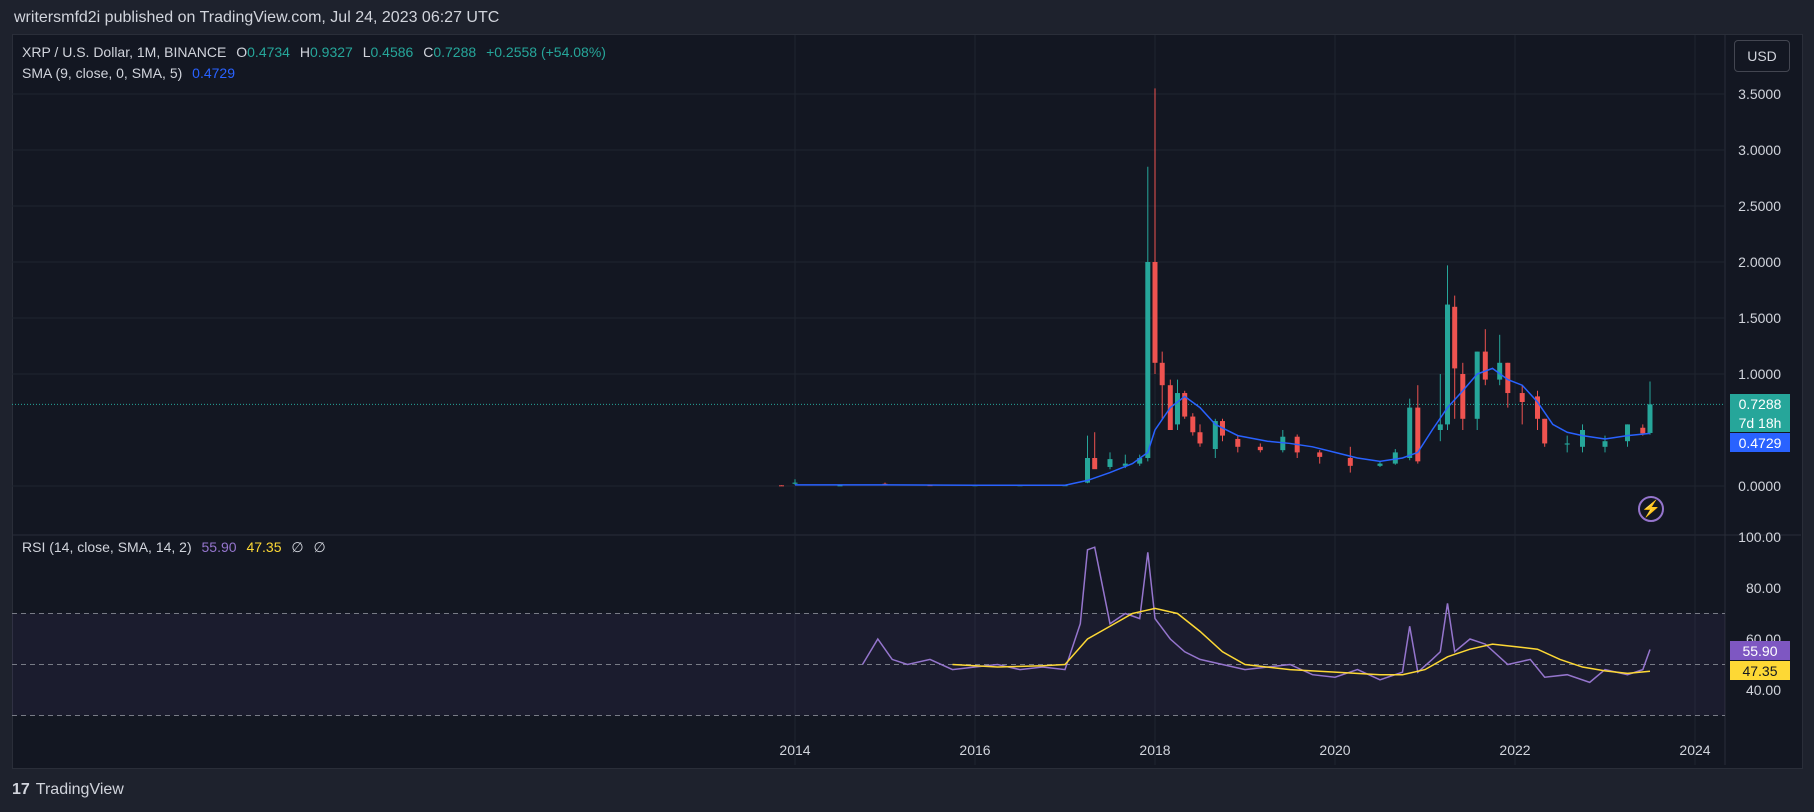 Image resolution: width=1814 pixels, height=812 pixels. Describe the element at coordinates (1651, 509) in the screenshot. I see `flash-icon: ⚡` at that location.